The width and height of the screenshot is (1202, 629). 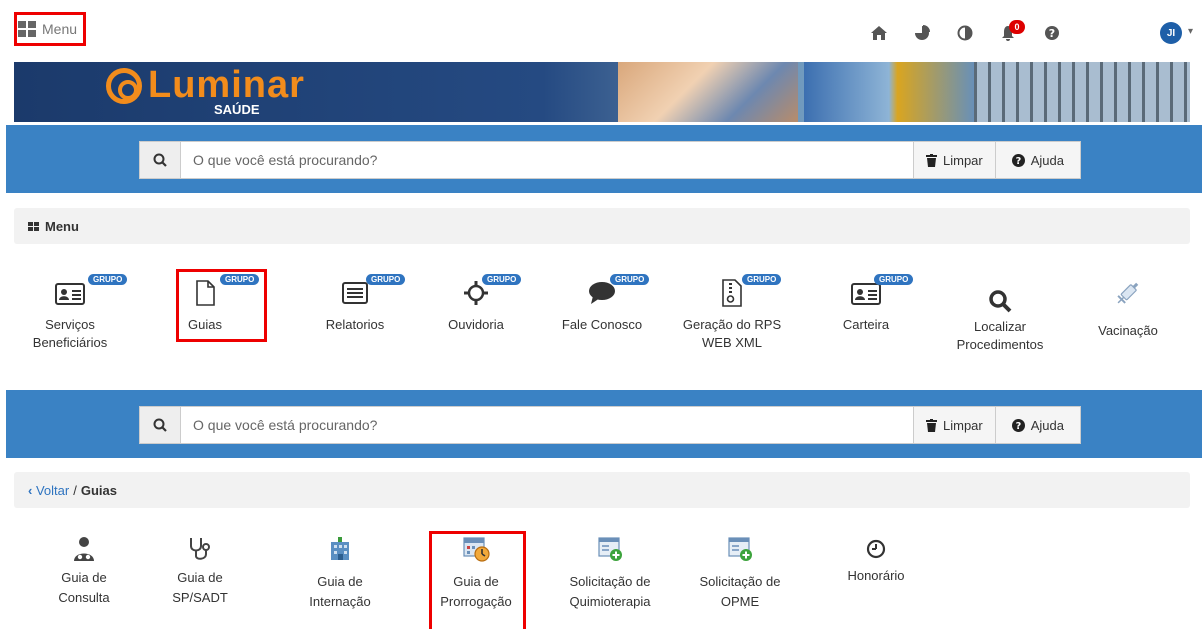 I want to click on menu-item-localizar-procedimentos: Localizar Procedimentos, so click(x=1000, y=315).